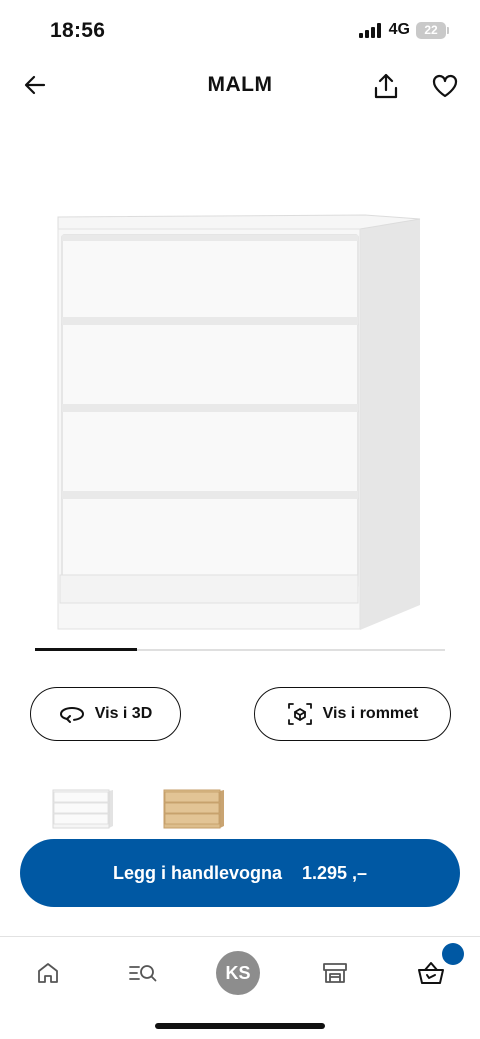  I want to click on battery-icon: 22, so click(432, 30).